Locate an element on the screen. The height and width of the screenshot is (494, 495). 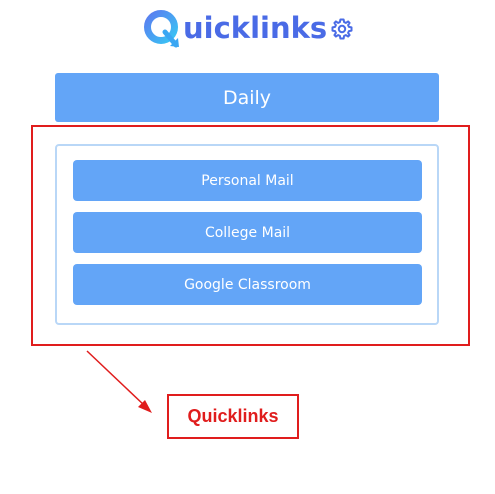
college-mail-button: College Mail is located at coordinates (247, 232).